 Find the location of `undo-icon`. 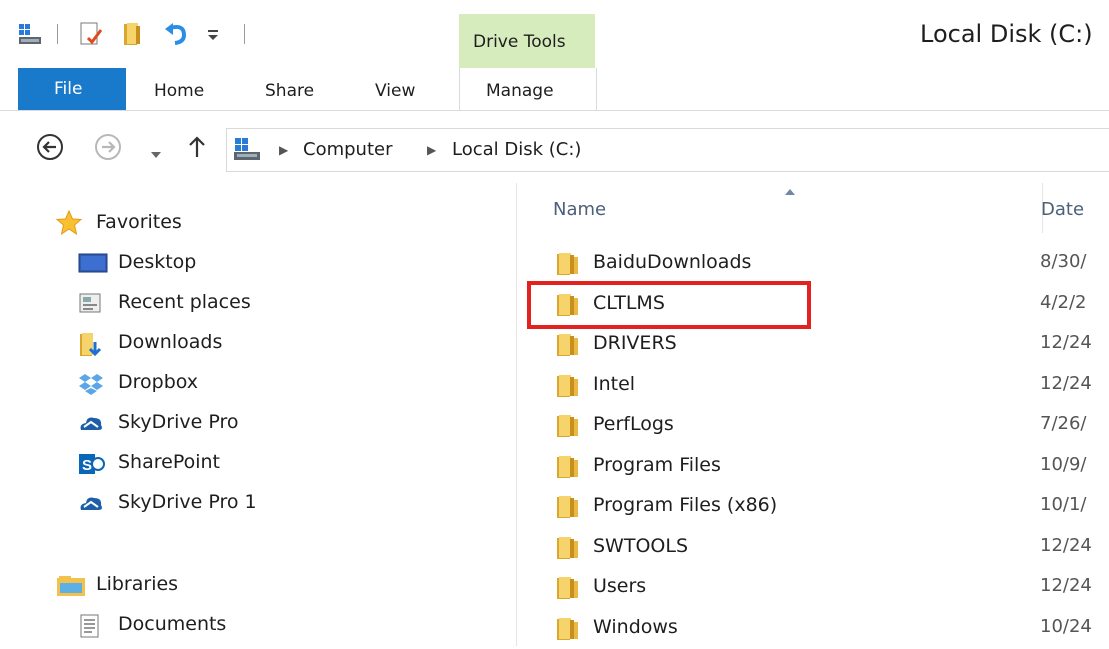

undo-icon is located at coordinates (177, 36).